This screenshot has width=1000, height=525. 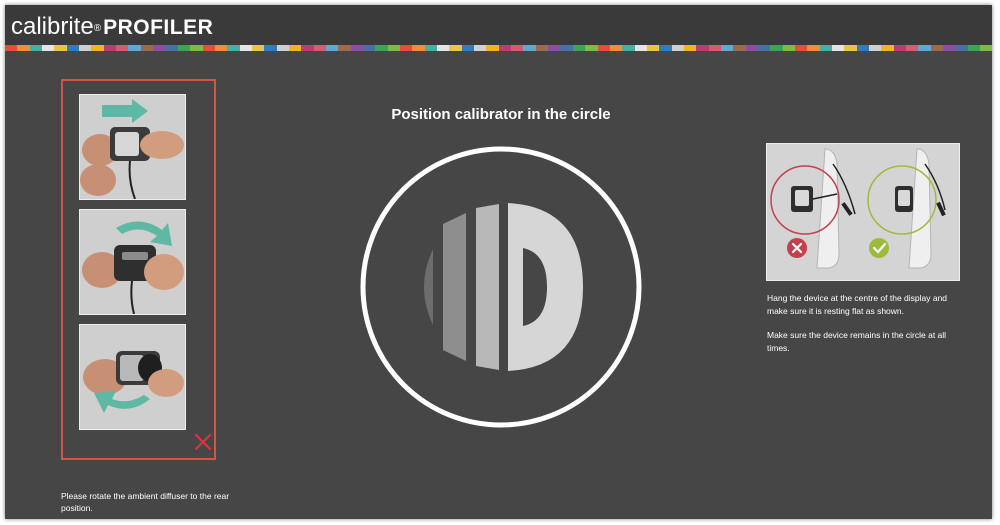 I want to click on registered-mark: ®, so click(x=97, y=28).